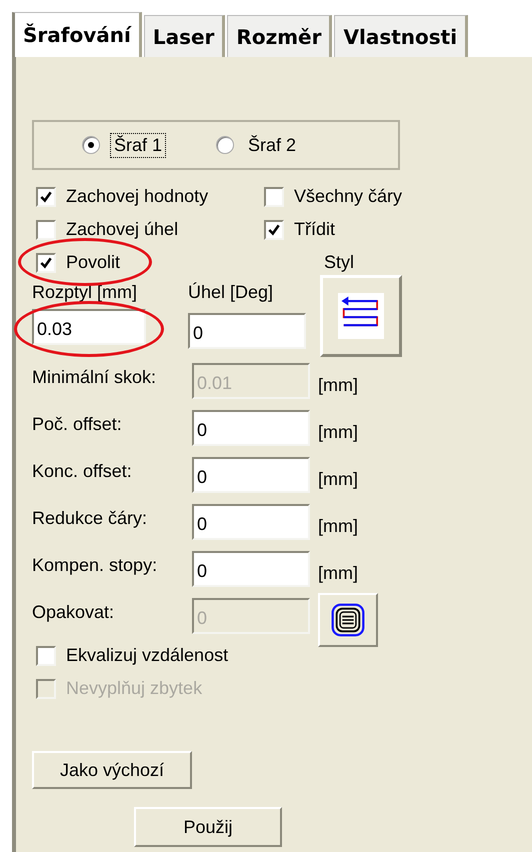 Image resolution: width=532 pixels, height=852 pixels. Describe the element at coordinates (315, 229) in the screenshot. I see `checkbox-label: Třídit` at that location.